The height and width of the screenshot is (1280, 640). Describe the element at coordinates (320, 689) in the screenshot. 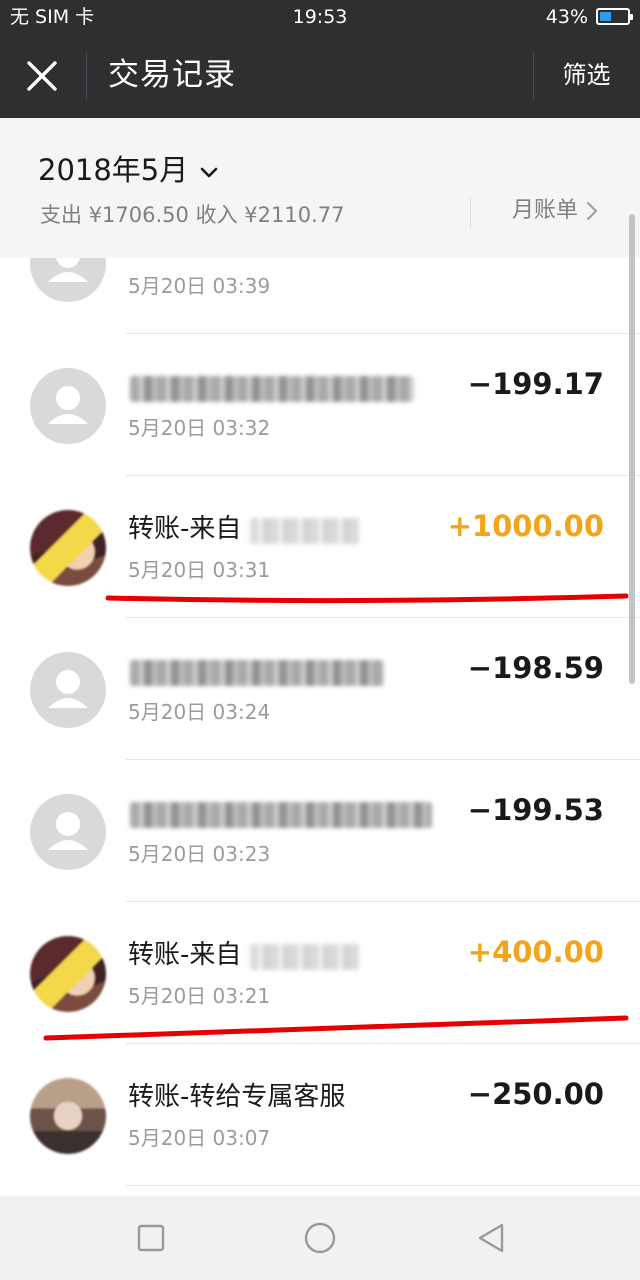

I see `transaction-row: 5月20日 03:24 −198.59` at that location.